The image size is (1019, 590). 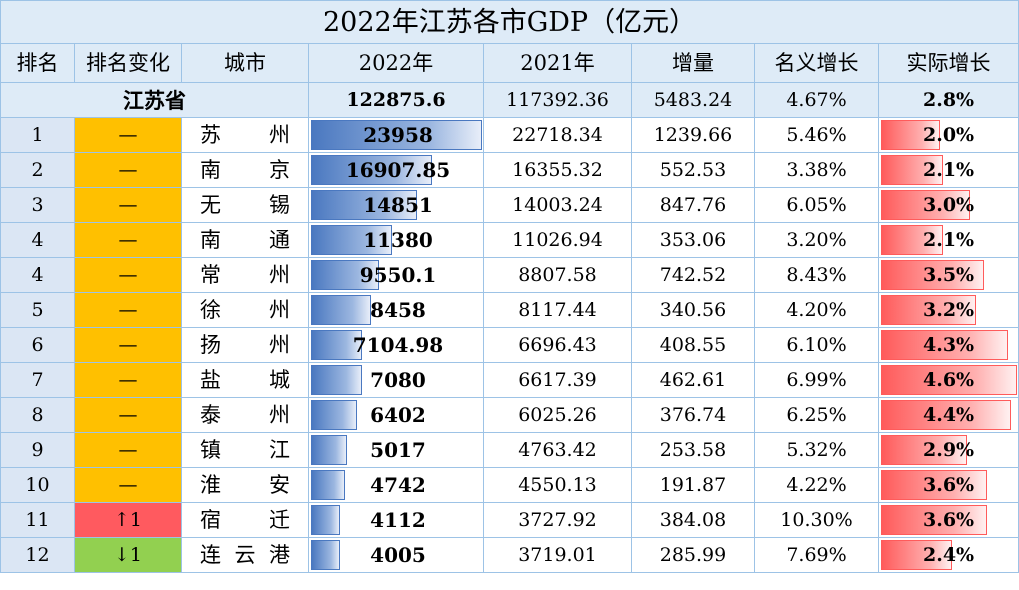 I want to click on increase-cell: 376.74, so click(x=693, y=415).